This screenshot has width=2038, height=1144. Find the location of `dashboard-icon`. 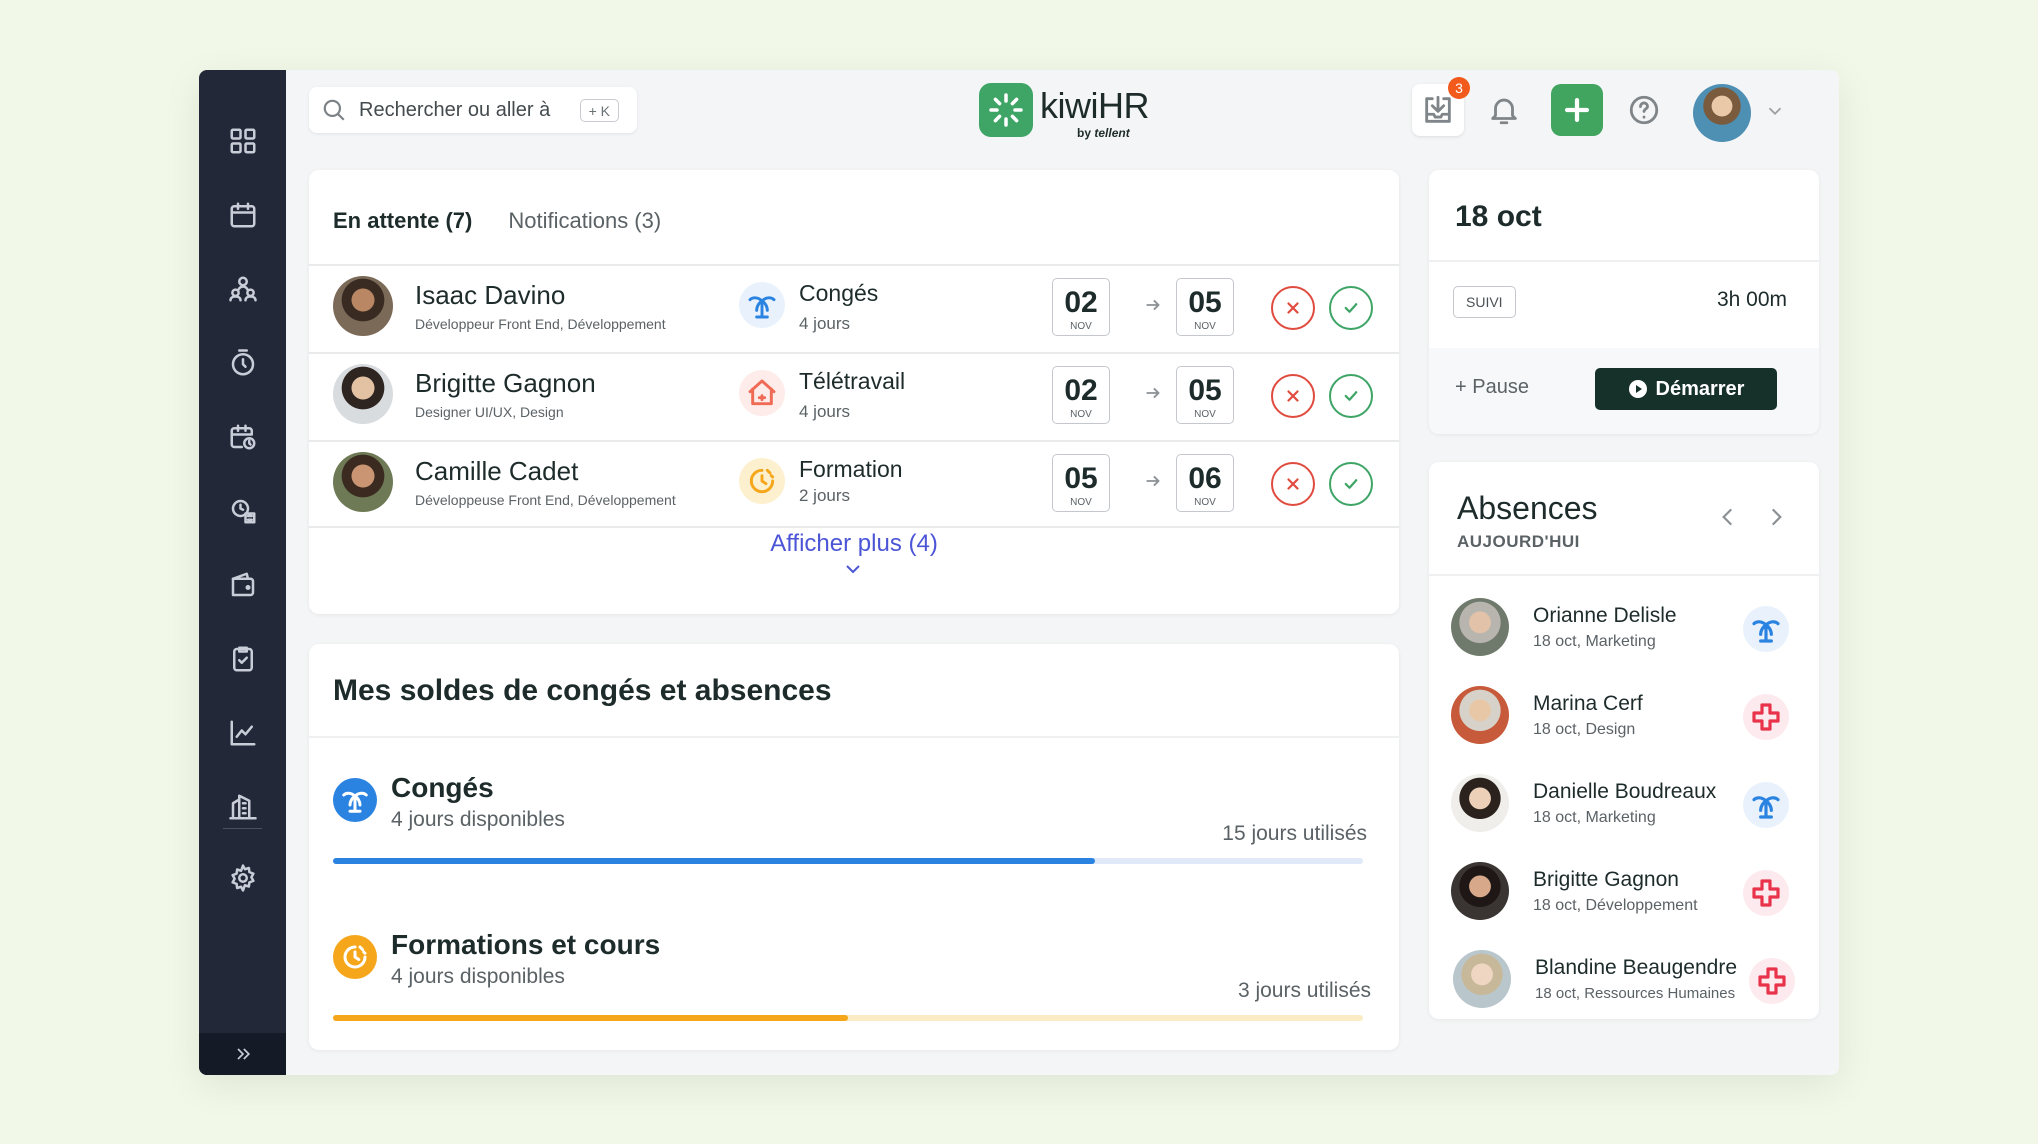

dashboard-icon is located at coordinates (242, 141).